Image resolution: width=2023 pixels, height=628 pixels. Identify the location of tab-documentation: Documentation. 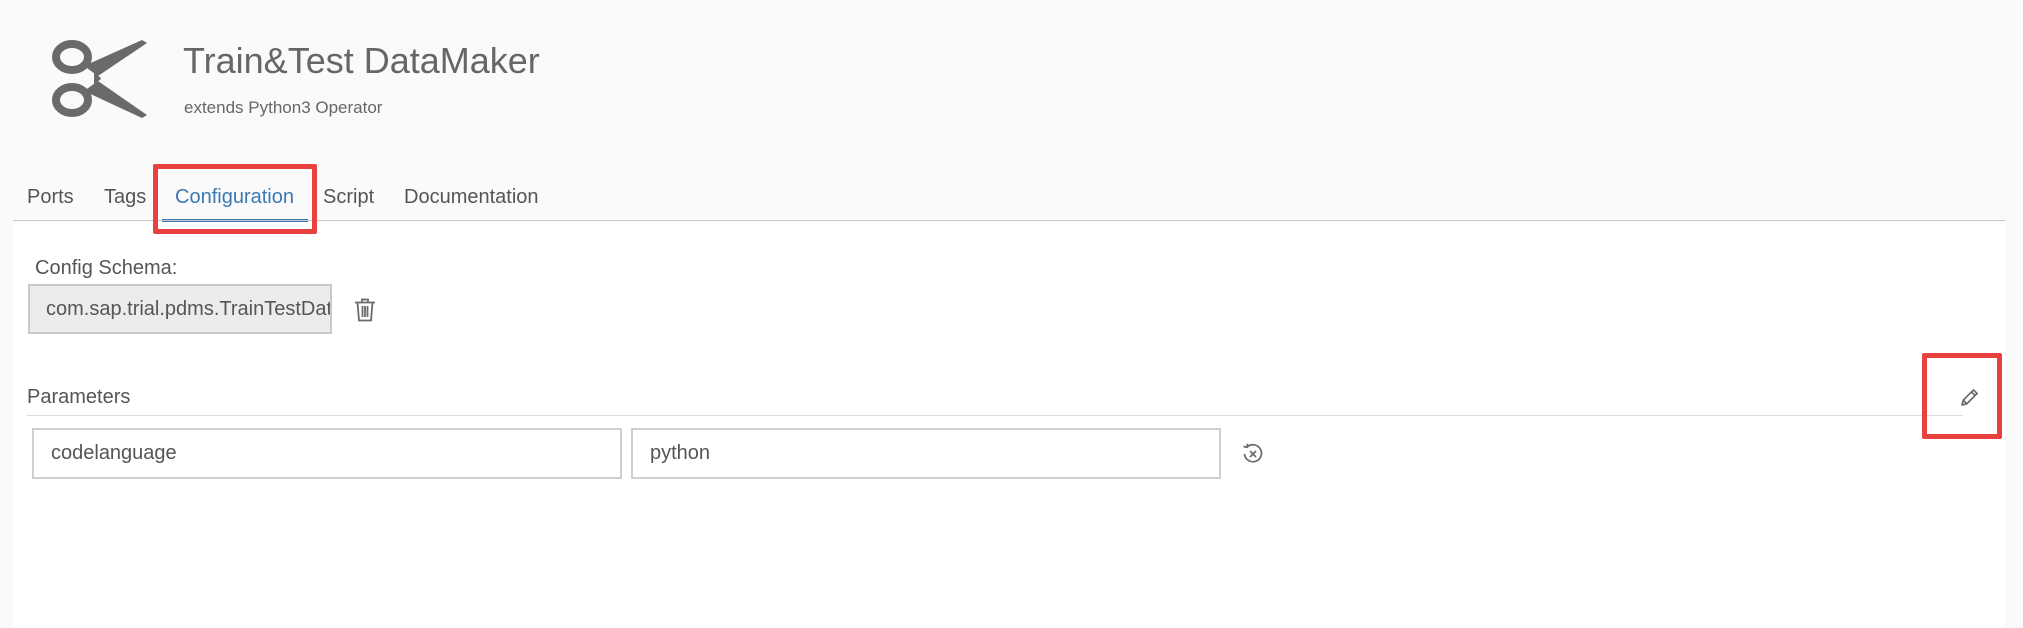
(471, 203).